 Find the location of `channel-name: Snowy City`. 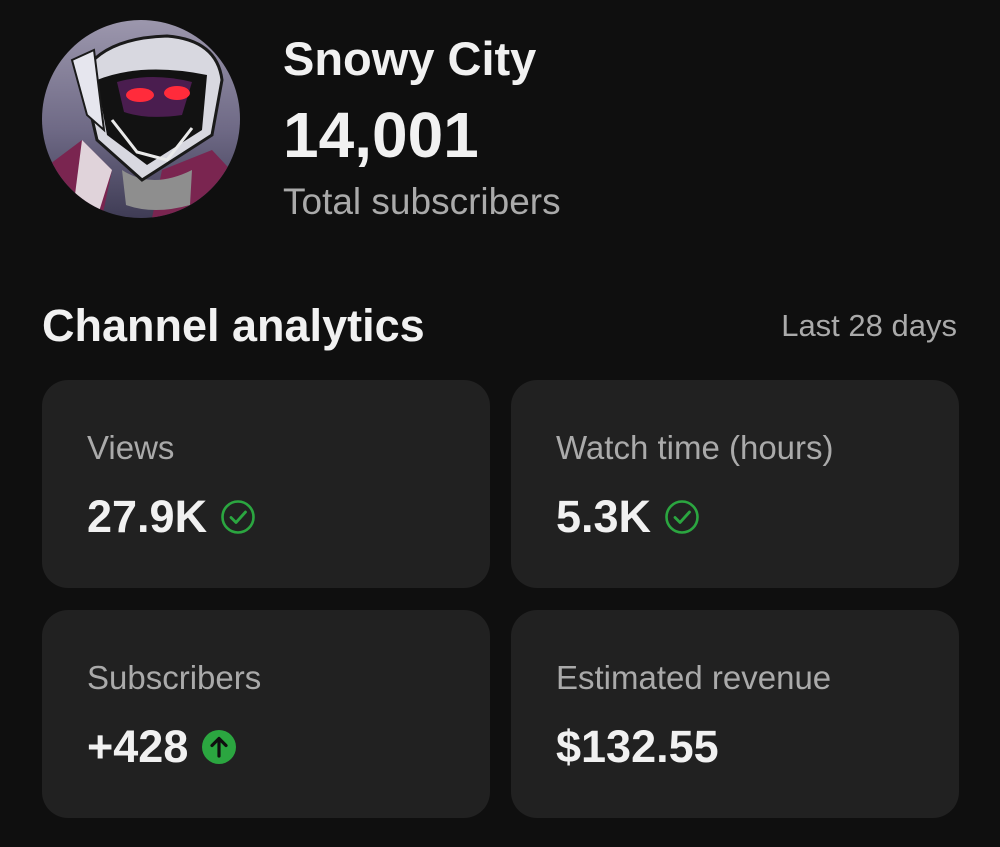

channel-name: Snowy City is located at coordinates (410, 58).